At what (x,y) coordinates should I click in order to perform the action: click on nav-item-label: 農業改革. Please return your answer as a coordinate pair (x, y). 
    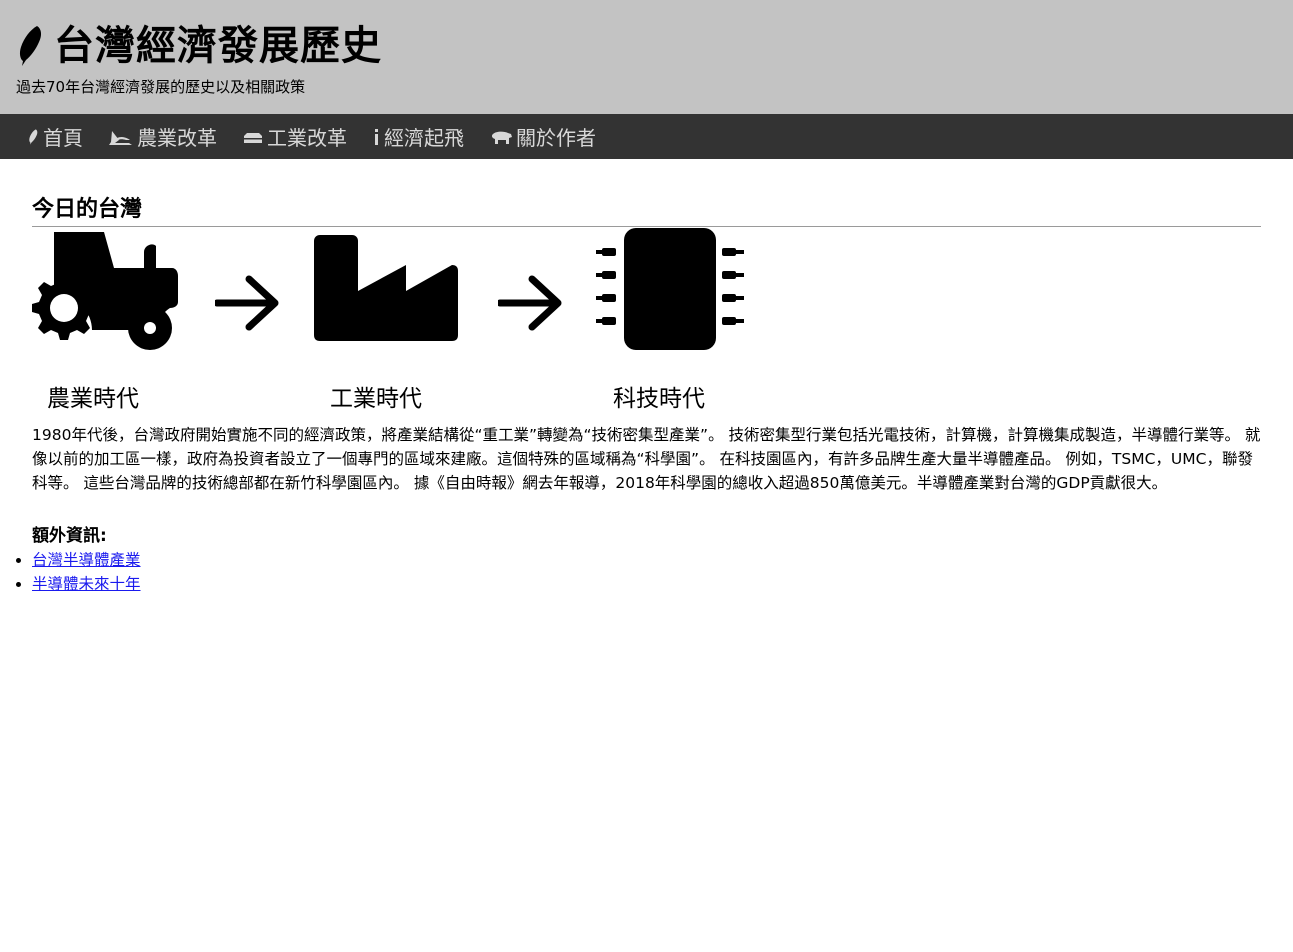
    Looking at the image, I should click on (177, 138).